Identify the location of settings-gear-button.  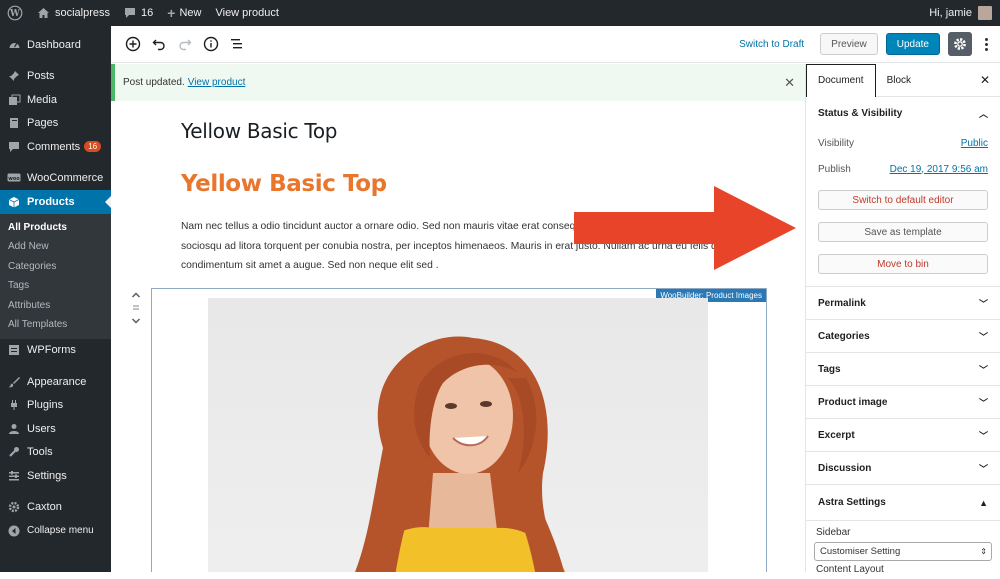
(960, 44).